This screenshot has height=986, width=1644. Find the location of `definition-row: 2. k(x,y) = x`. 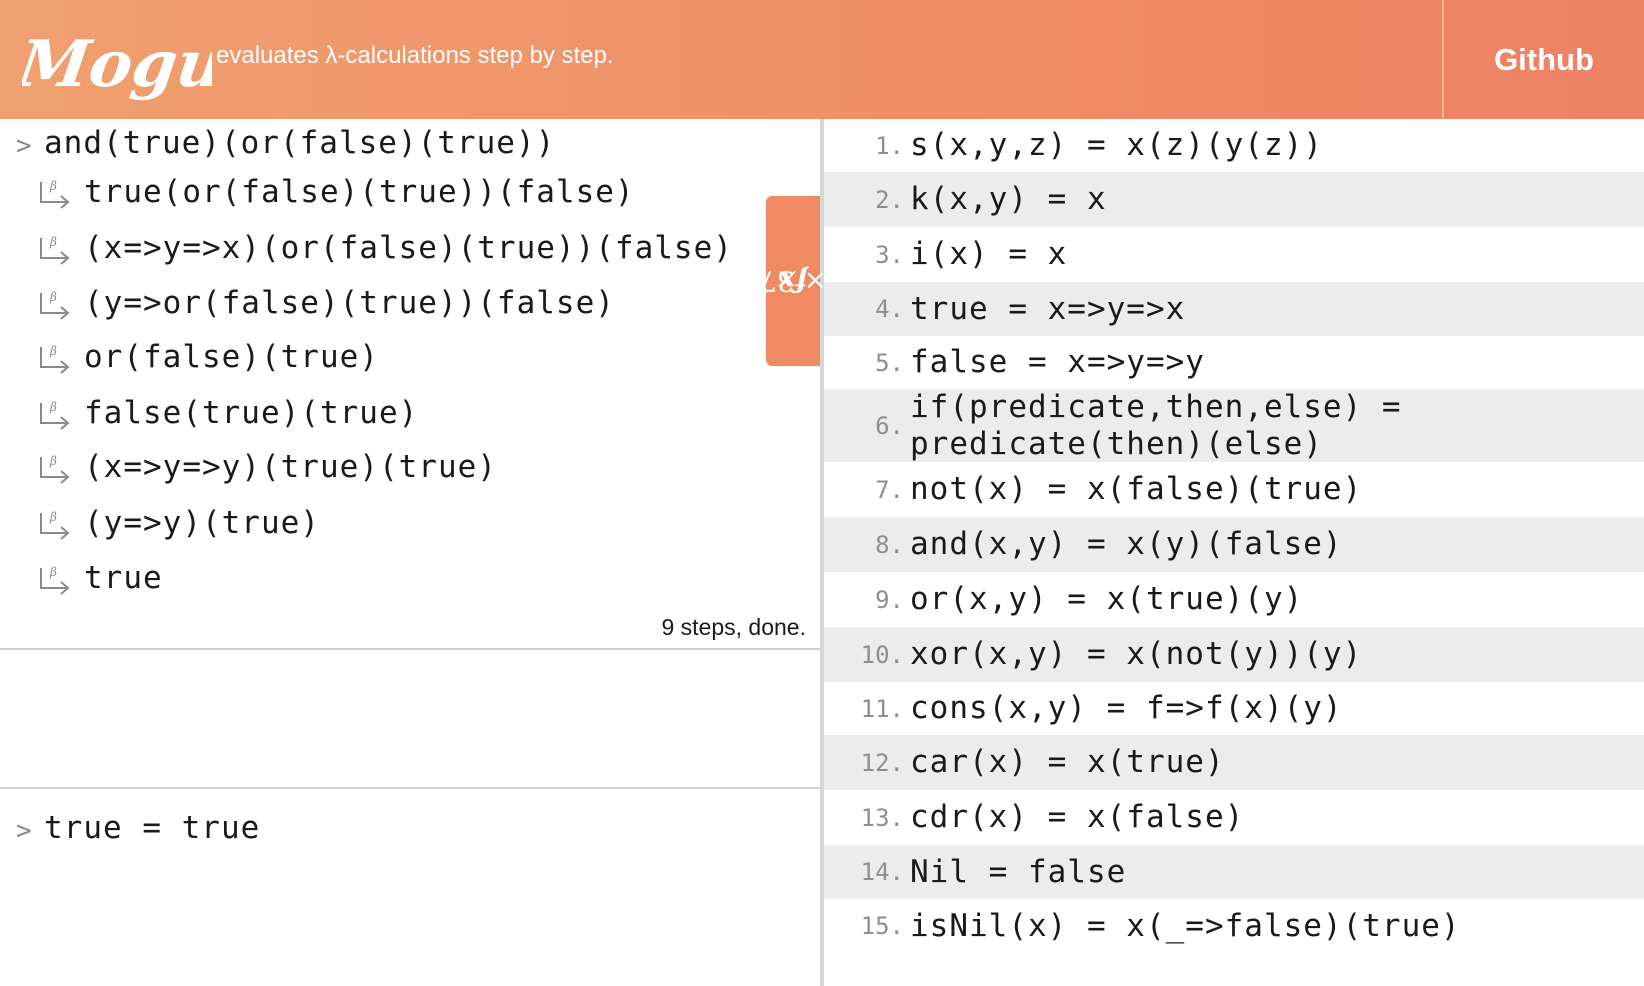

definition-row: 2. k(x,y) = x is located at coordinates (1234, 199).